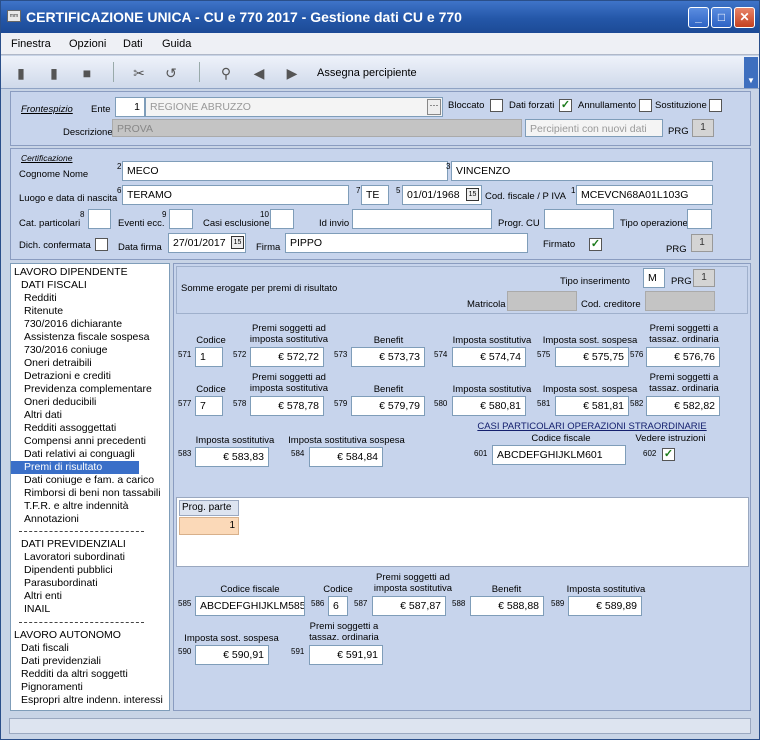 This screenshot has width=760, height=740. I want to click on dati-forzati-checkbox: ✓, so click(565, 105).